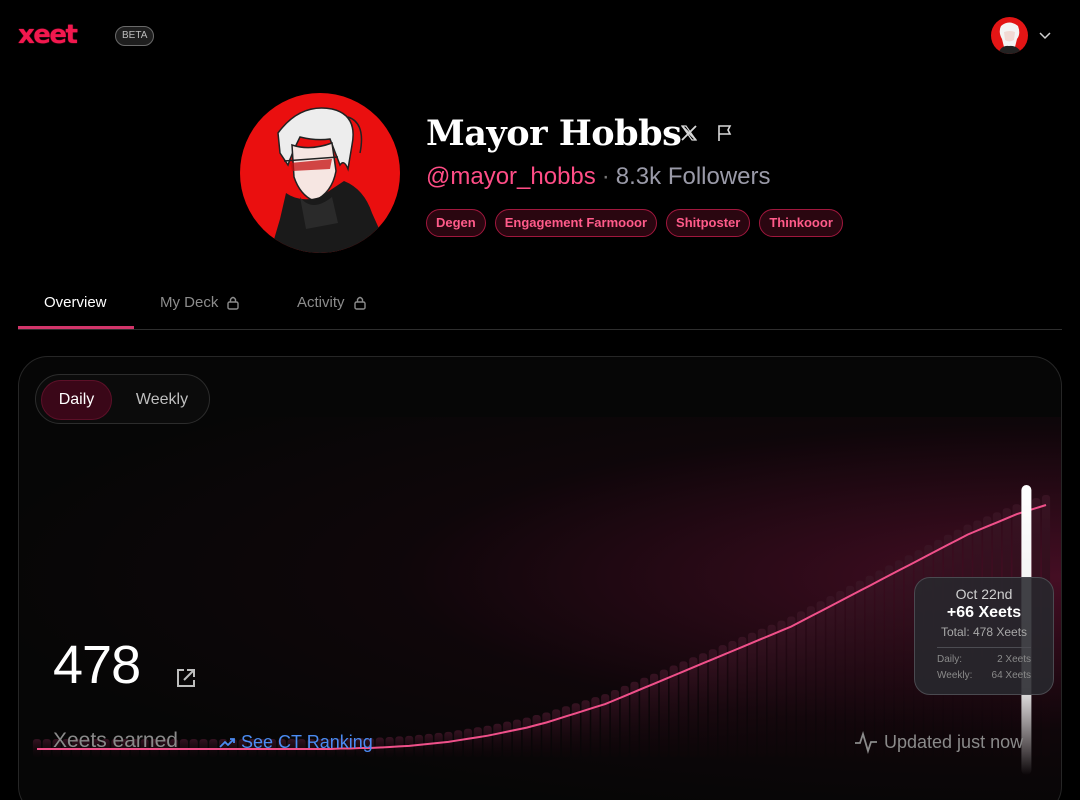  I want to click on tag-engagement-farmooor: Engagement Farmooor, so click(576, 223).